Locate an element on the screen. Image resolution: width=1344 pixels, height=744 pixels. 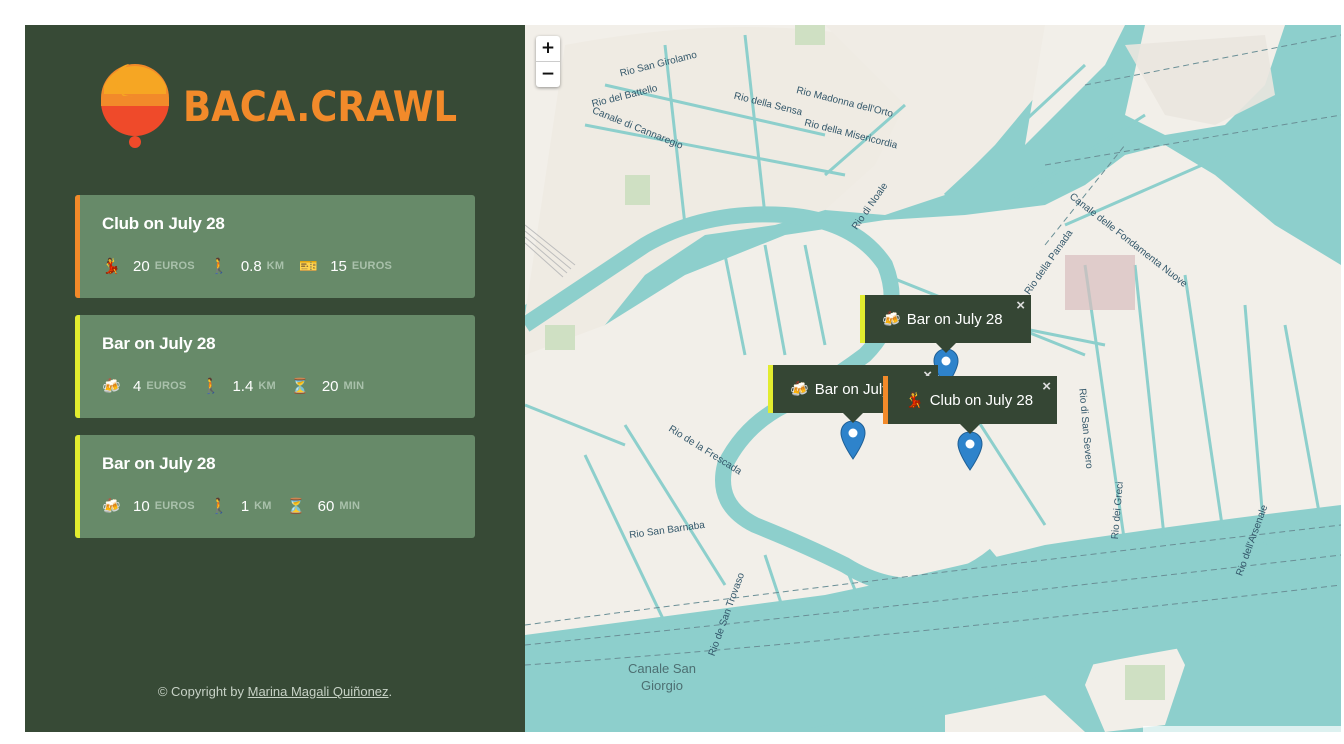
crawl-stop-card: Club on July 28 💃 20 EUROS 🚶 0.8 KM 🎫 15 EUROS is located at coordinates (275, 246).